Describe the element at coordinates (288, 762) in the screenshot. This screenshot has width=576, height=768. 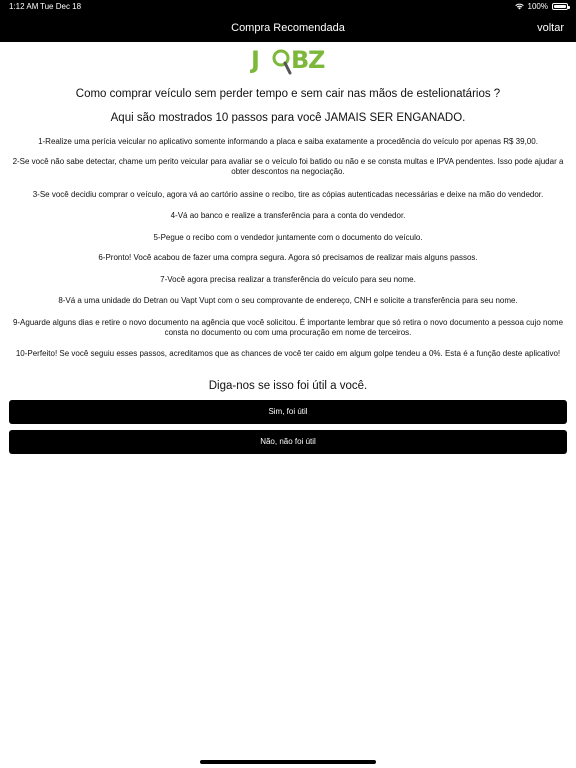
I see `home-indicator` at that location.